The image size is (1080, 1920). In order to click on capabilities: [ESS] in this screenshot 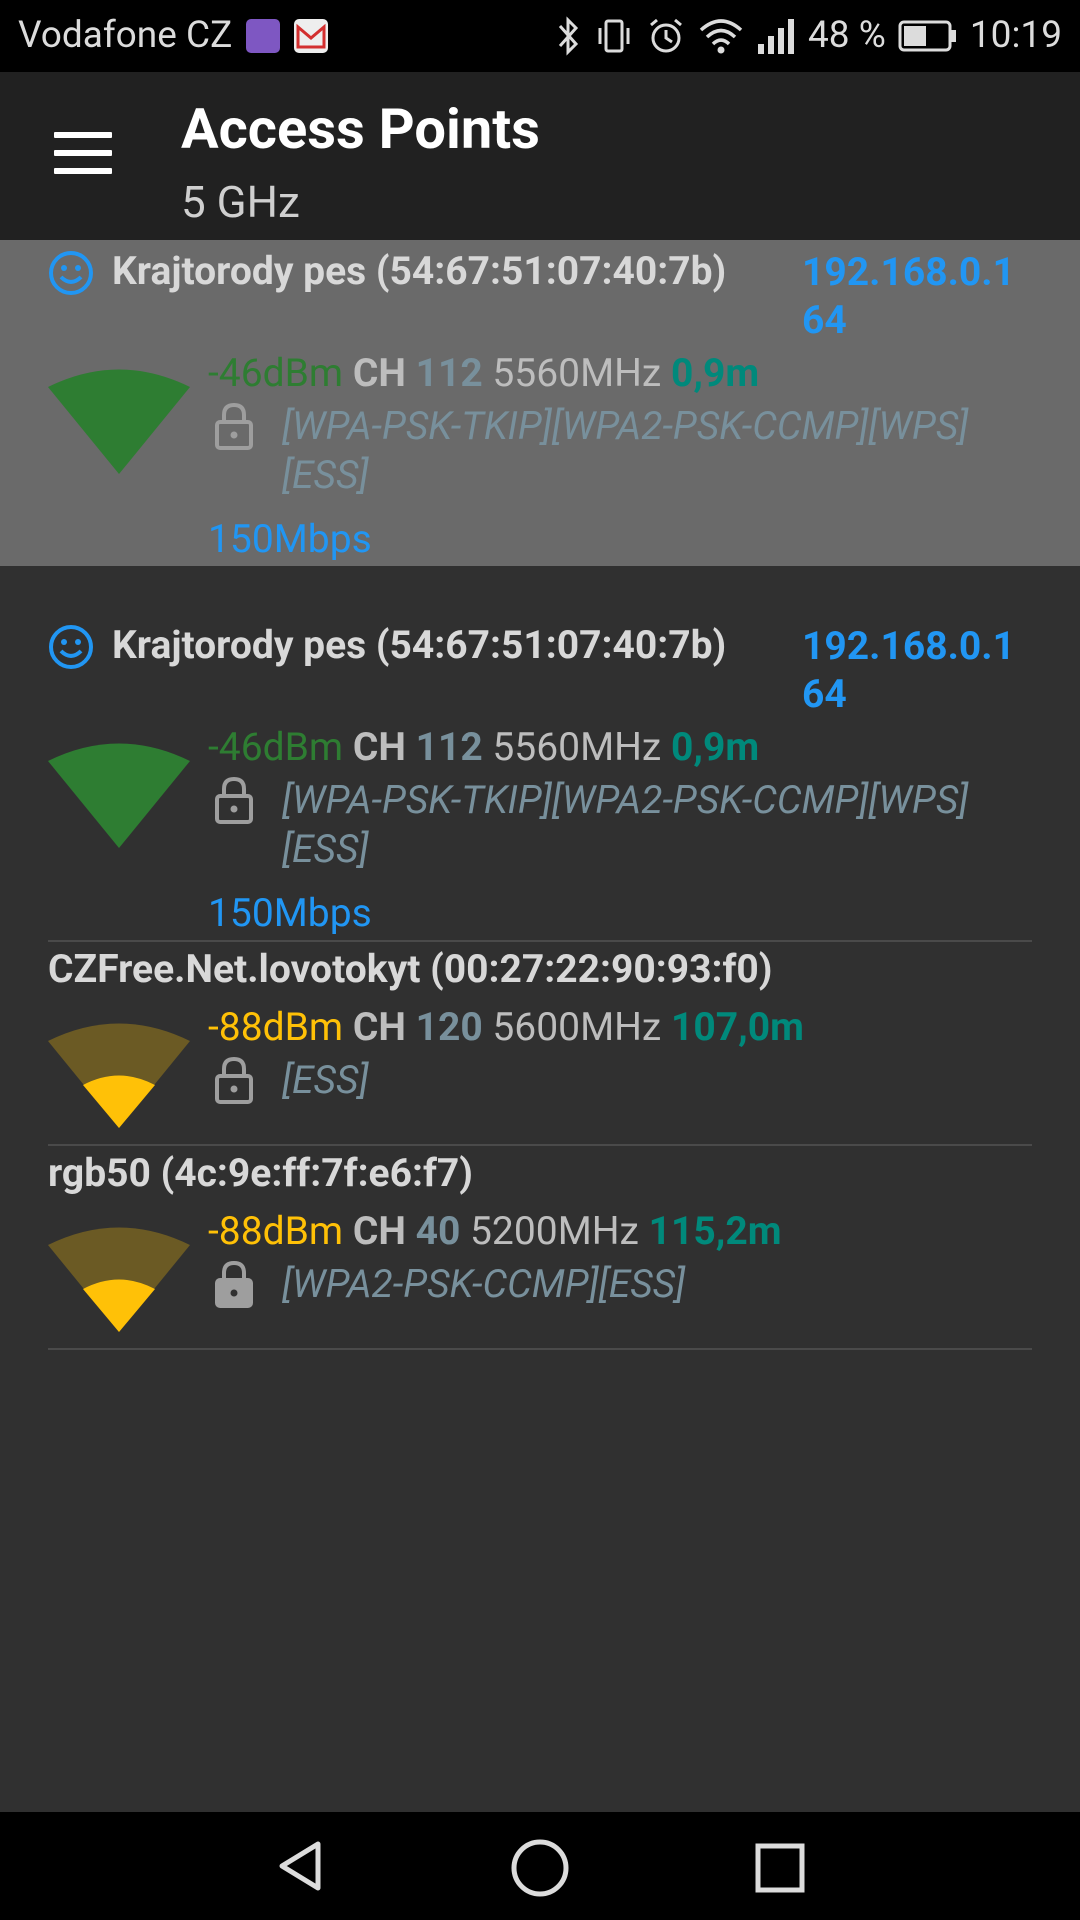, I will do `click(325, 1080)`.